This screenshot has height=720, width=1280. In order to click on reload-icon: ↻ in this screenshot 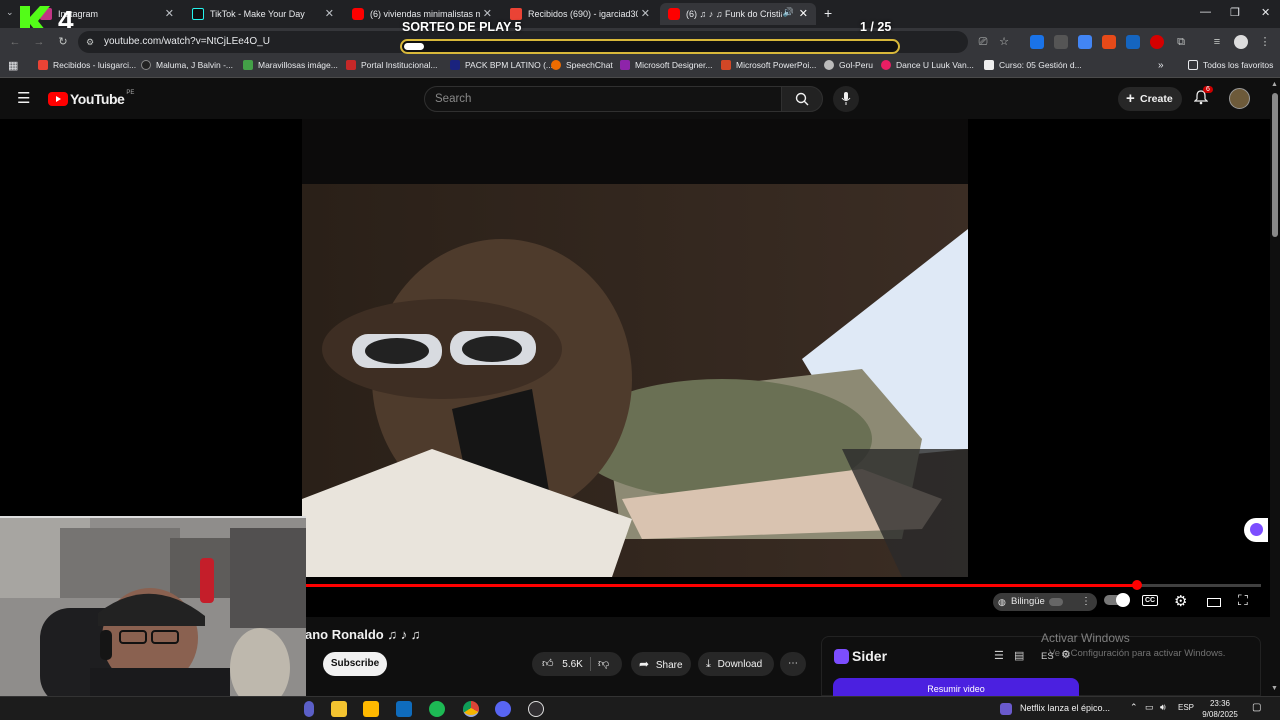, I will do `click(63, 42)`.